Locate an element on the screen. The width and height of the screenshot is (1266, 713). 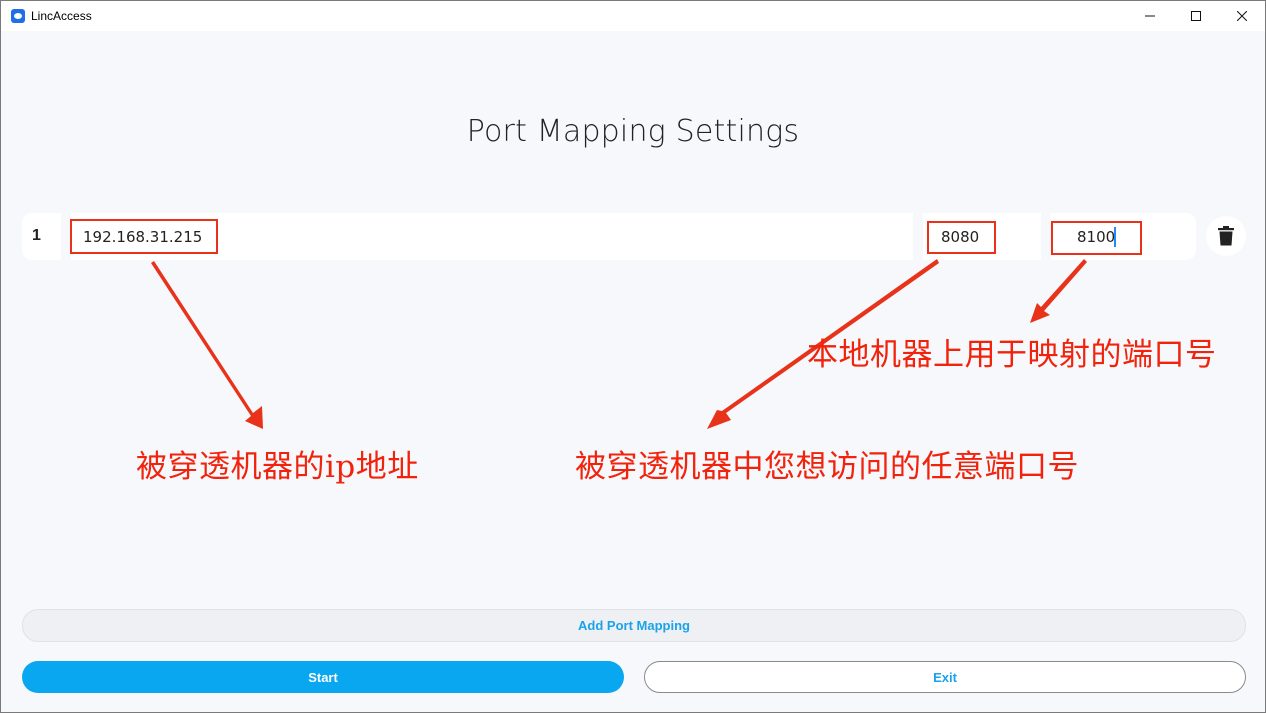
arrow-local-port is located at coordinates (1058, 291).